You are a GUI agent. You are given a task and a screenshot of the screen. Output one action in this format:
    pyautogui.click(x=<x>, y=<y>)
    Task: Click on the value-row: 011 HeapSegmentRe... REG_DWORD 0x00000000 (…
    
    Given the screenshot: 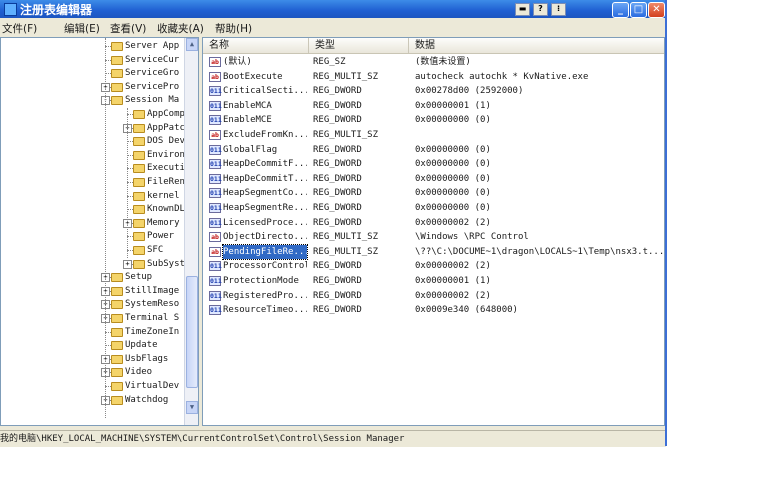 What is the action you would take?
    pyautogui.click(x=433, y=208)
    